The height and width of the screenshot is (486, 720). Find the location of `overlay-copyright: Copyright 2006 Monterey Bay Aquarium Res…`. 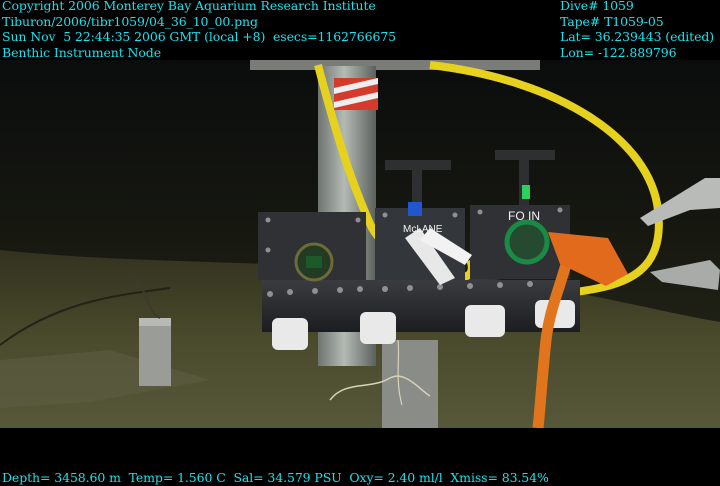

overlay-copyright: Copyright 2006 Monterey Bay Aquarium Res… is located at coordinates (189, 6).